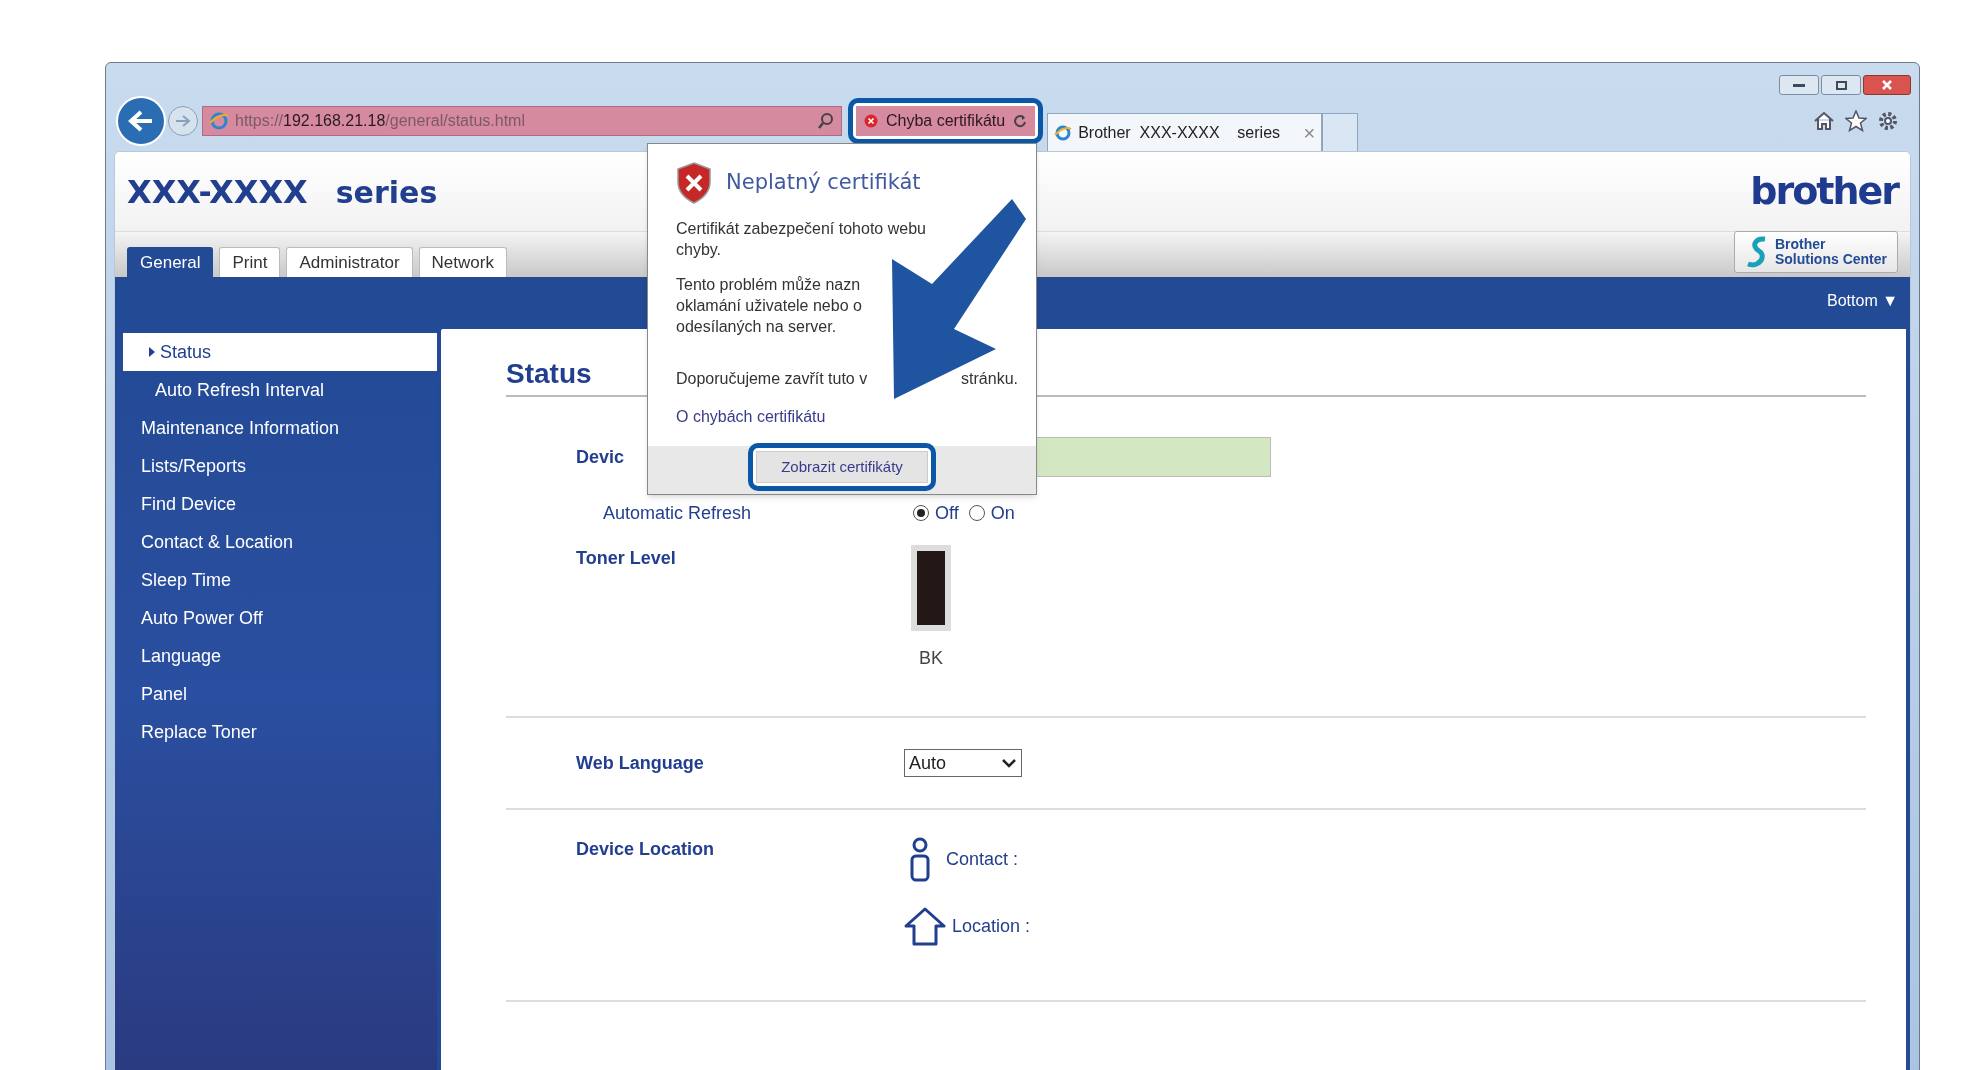  Describe the element at coordinates (276, 694) in the screenshot. I see `sidebar-item: Panel` at that location.